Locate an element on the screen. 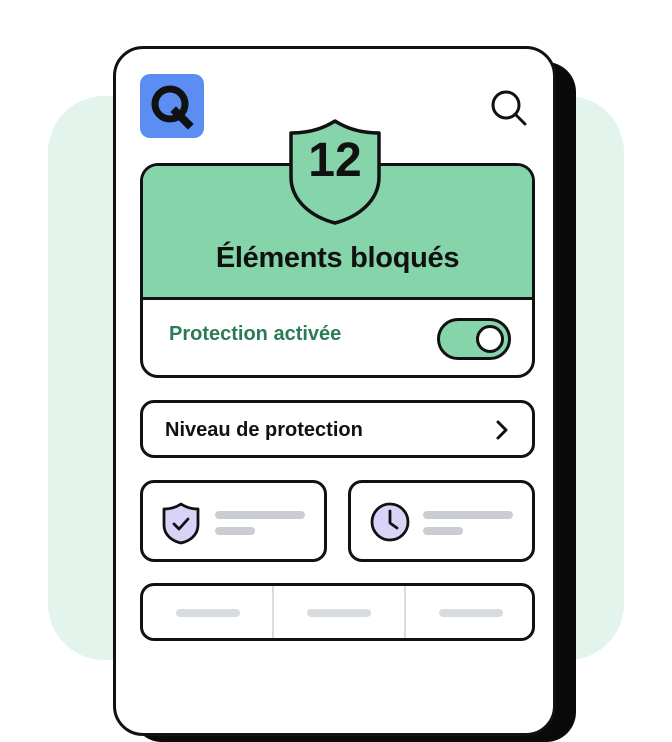  search-icon is located at coordinates (509, 108).